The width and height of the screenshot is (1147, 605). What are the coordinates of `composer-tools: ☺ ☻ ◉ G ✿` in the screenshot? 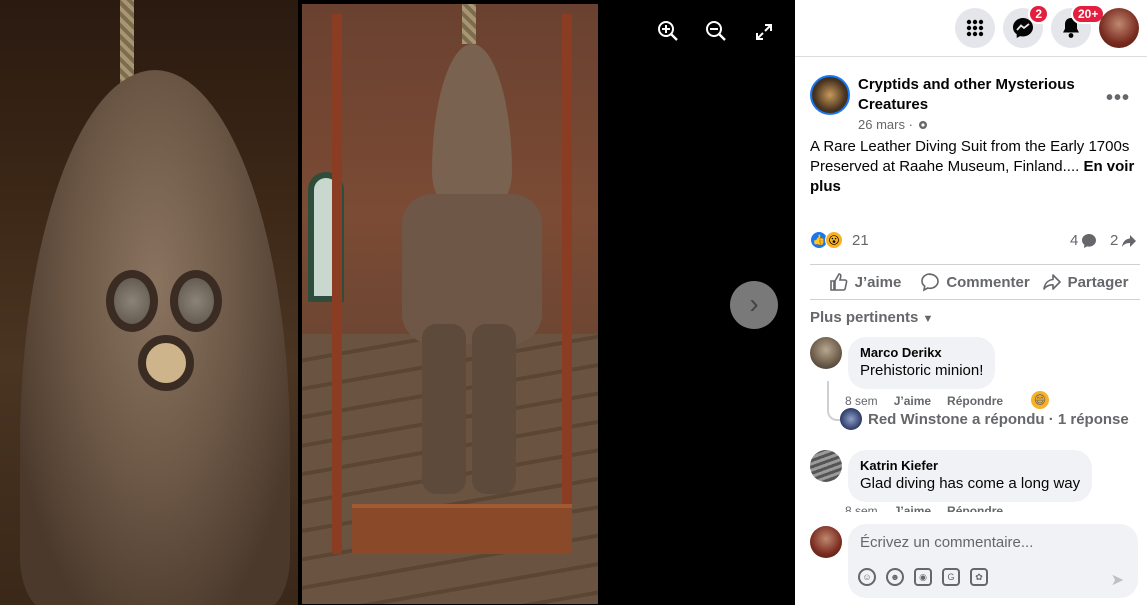 It's located at (923, 577).